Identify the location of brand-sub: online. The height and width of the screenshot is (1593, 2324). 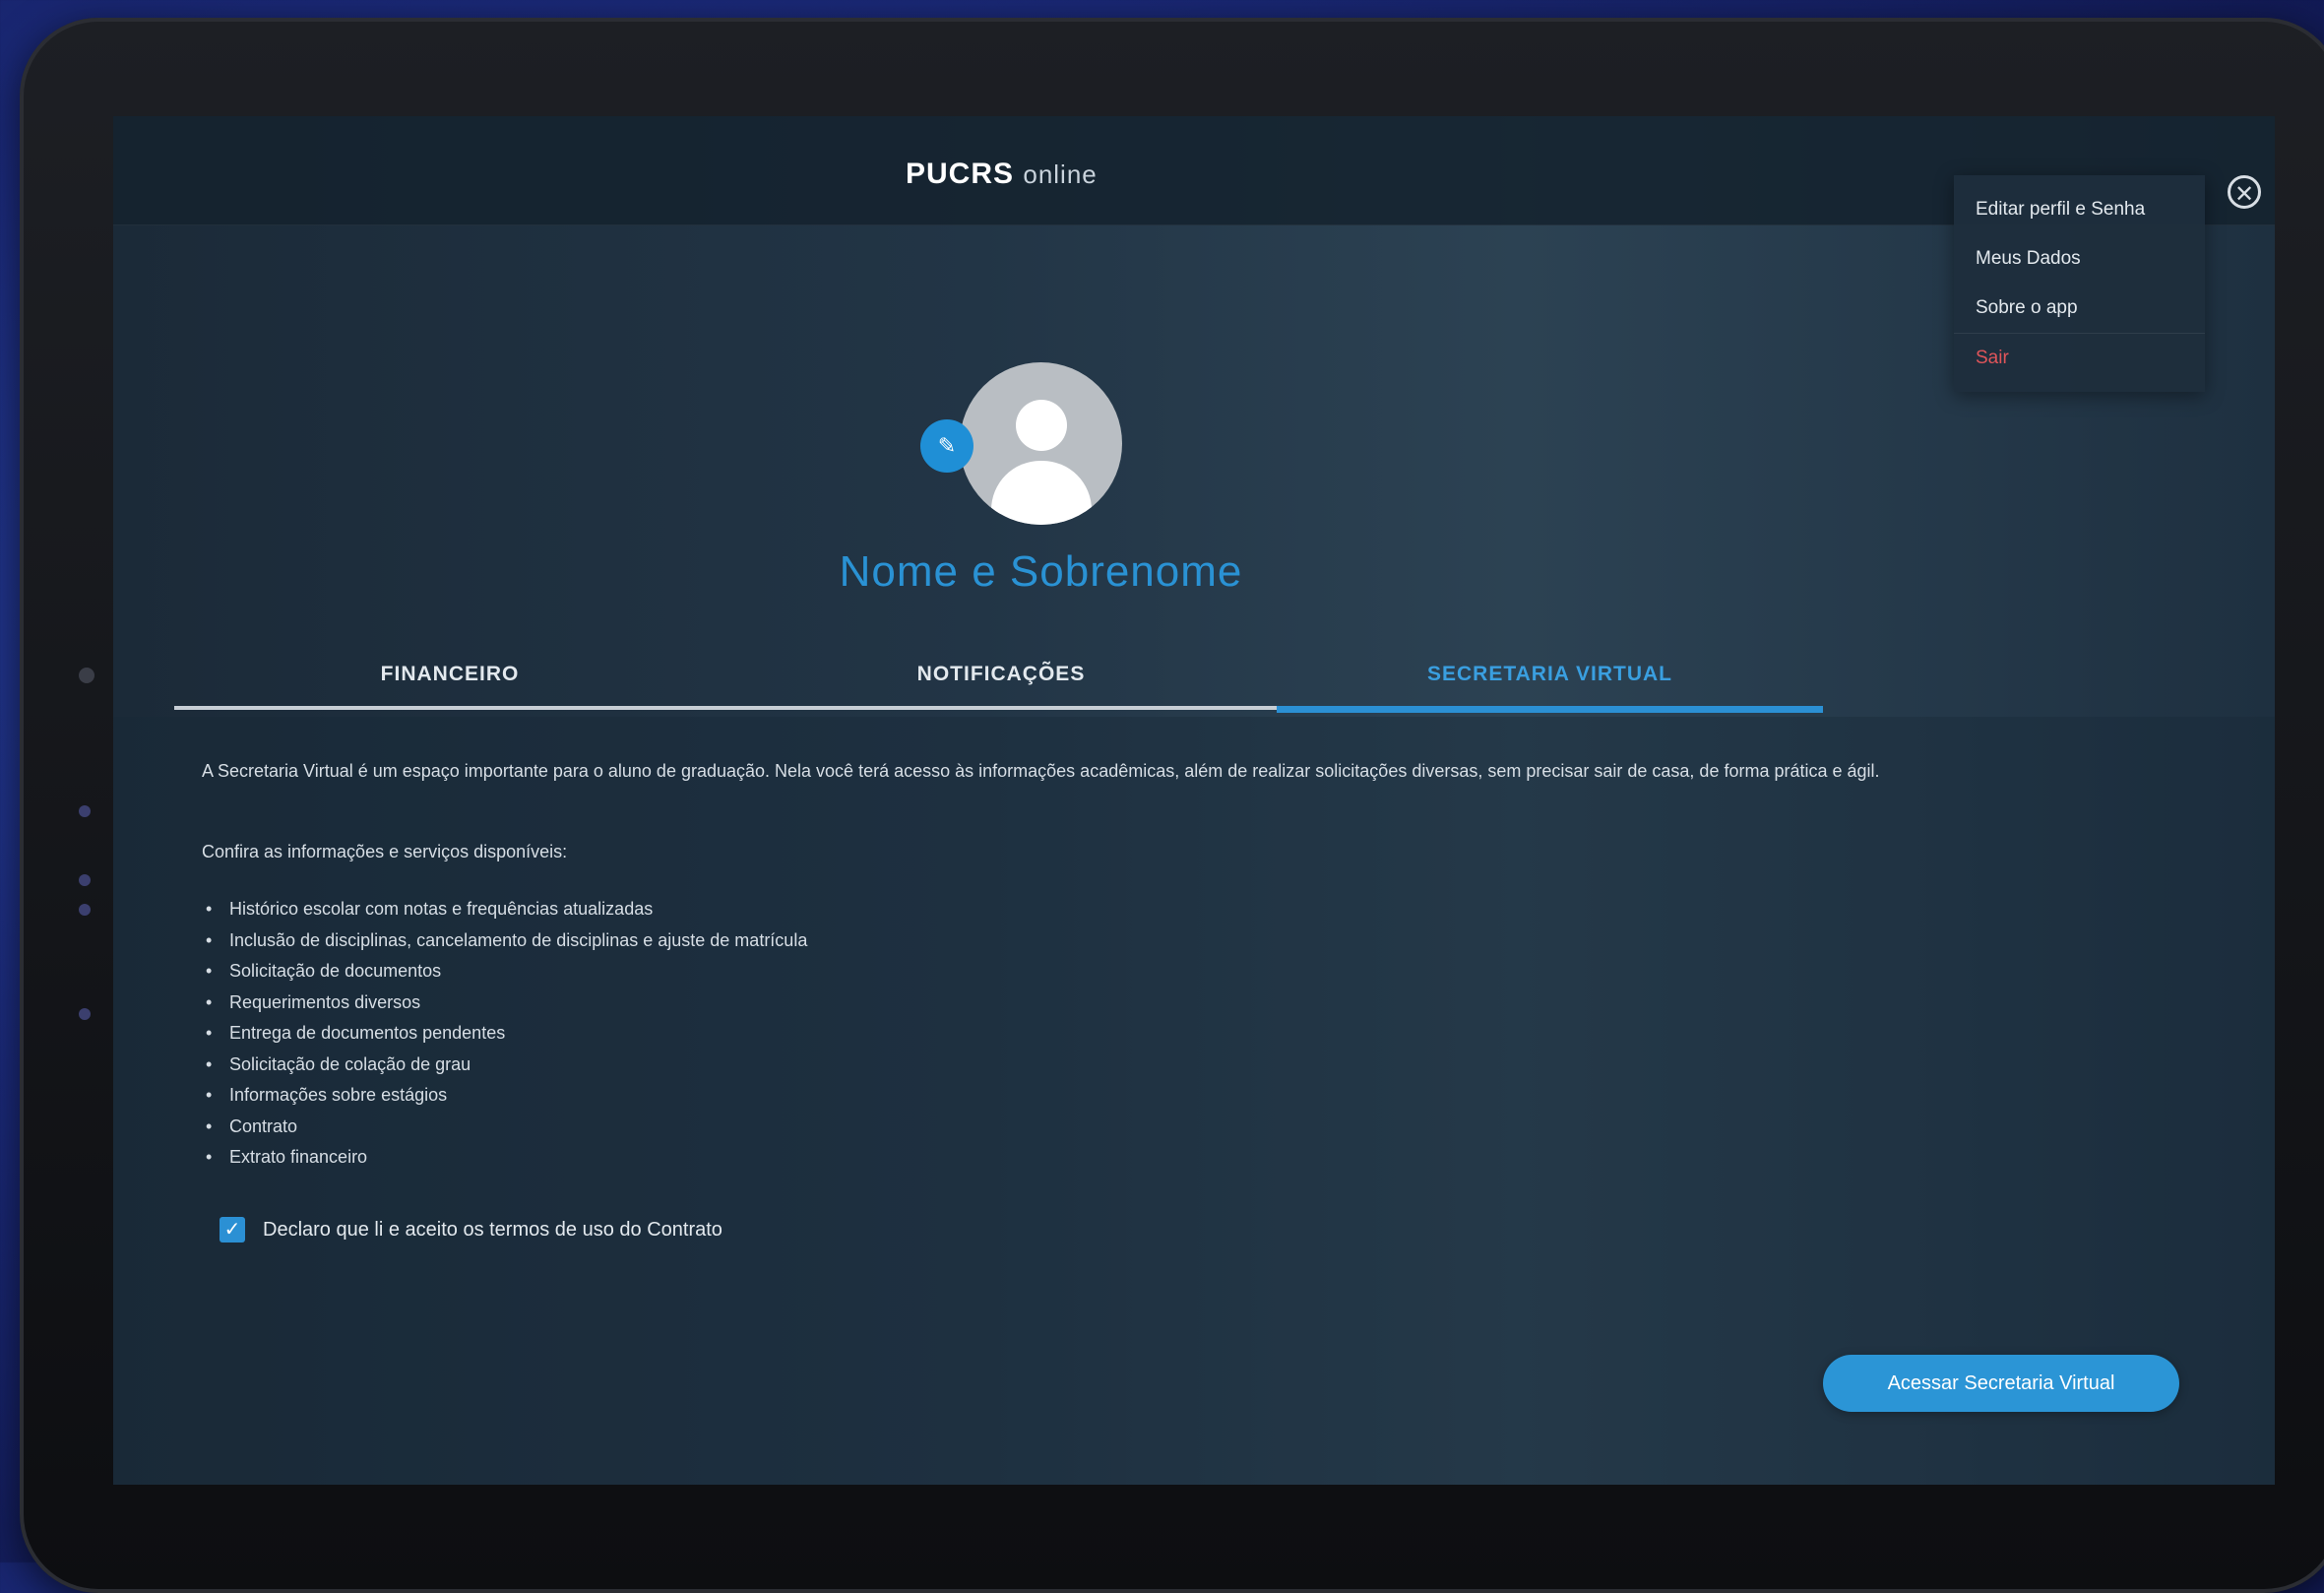
(1060, 174).